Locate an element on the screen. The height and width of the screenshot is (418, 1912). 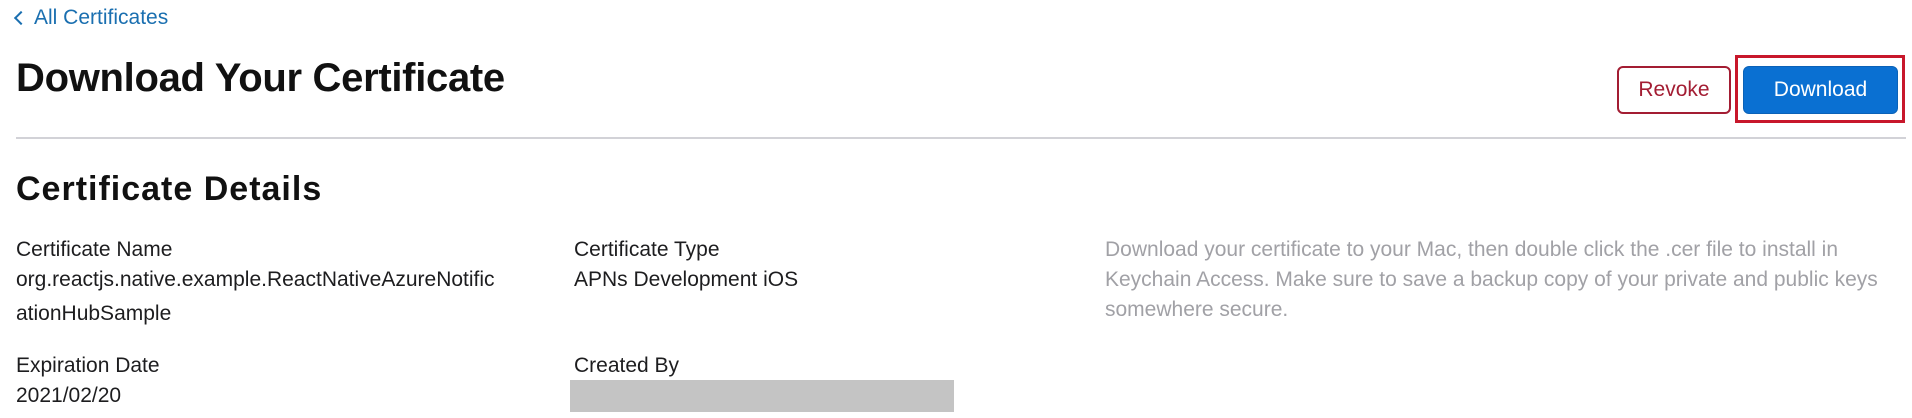
certificate-type-label: Certificate Type is located at coordinates (647, 249).